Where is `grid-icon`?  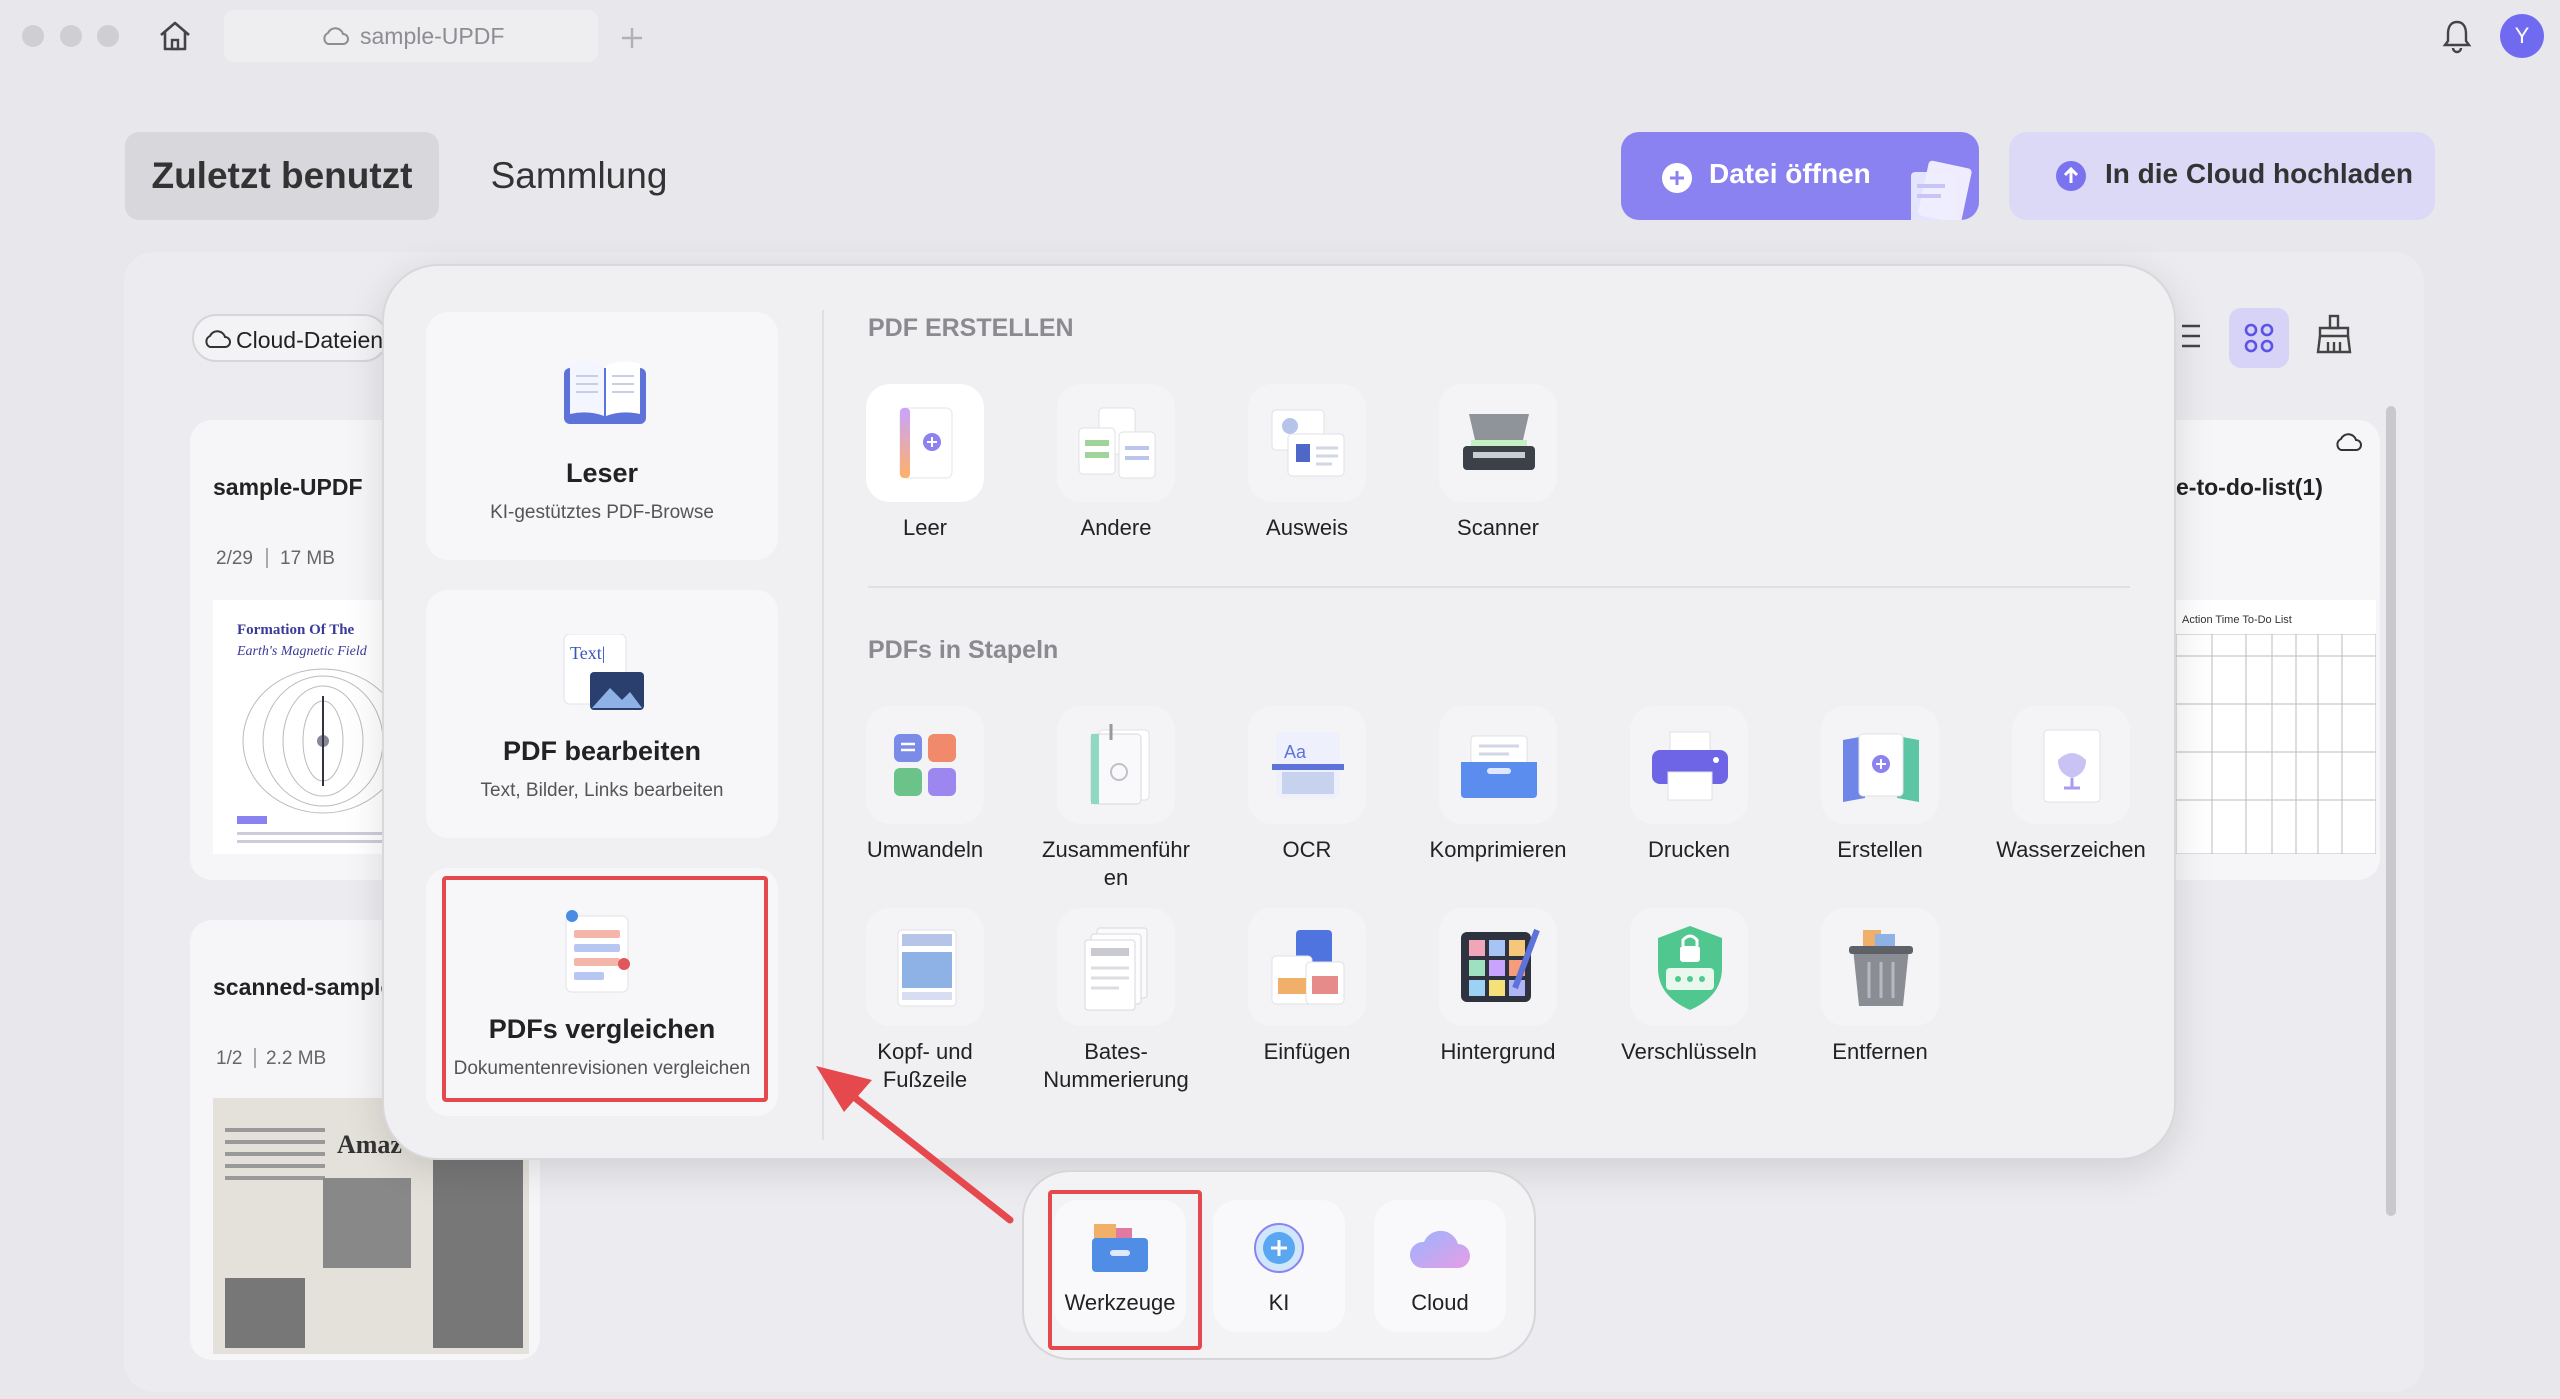 grid-icon is located at coordinates (2259, 338).